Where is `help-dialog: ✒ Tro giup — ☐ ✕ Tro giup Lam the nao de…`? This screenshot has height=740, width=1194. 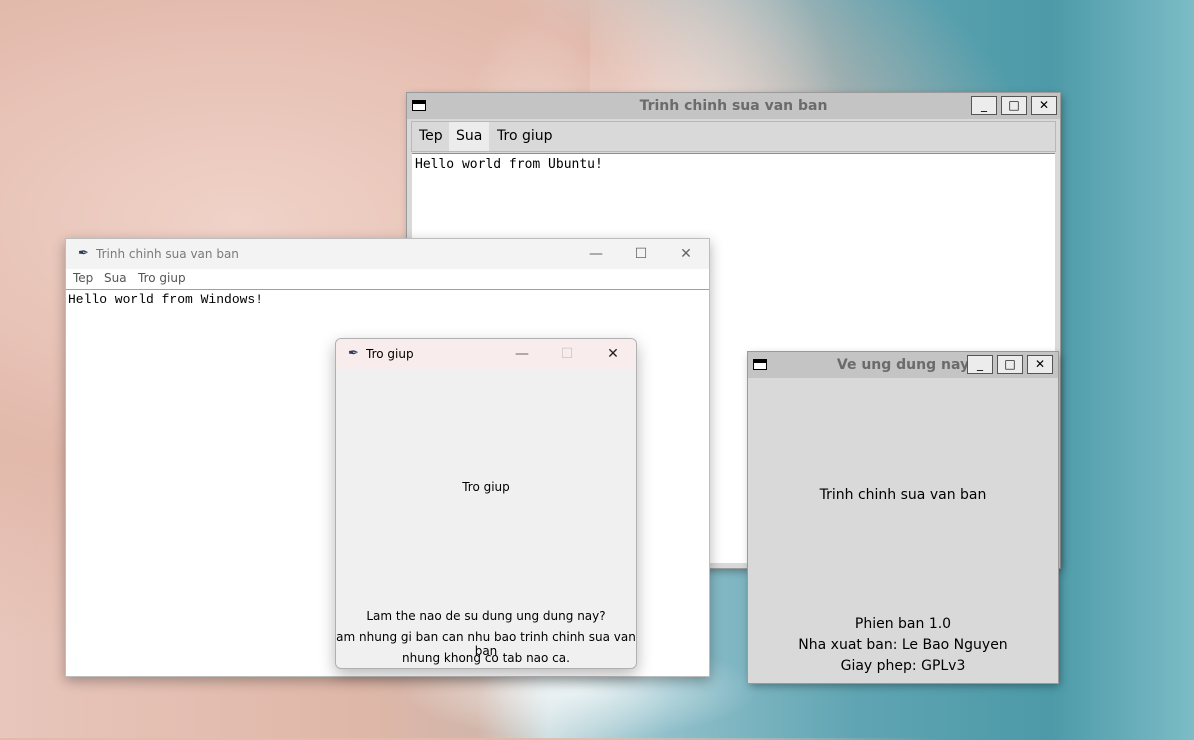 help-dialog: ✒ Tro giup — ☐ ✕ Tro giup Lam the nao de… is located at coordinates (486, 503).